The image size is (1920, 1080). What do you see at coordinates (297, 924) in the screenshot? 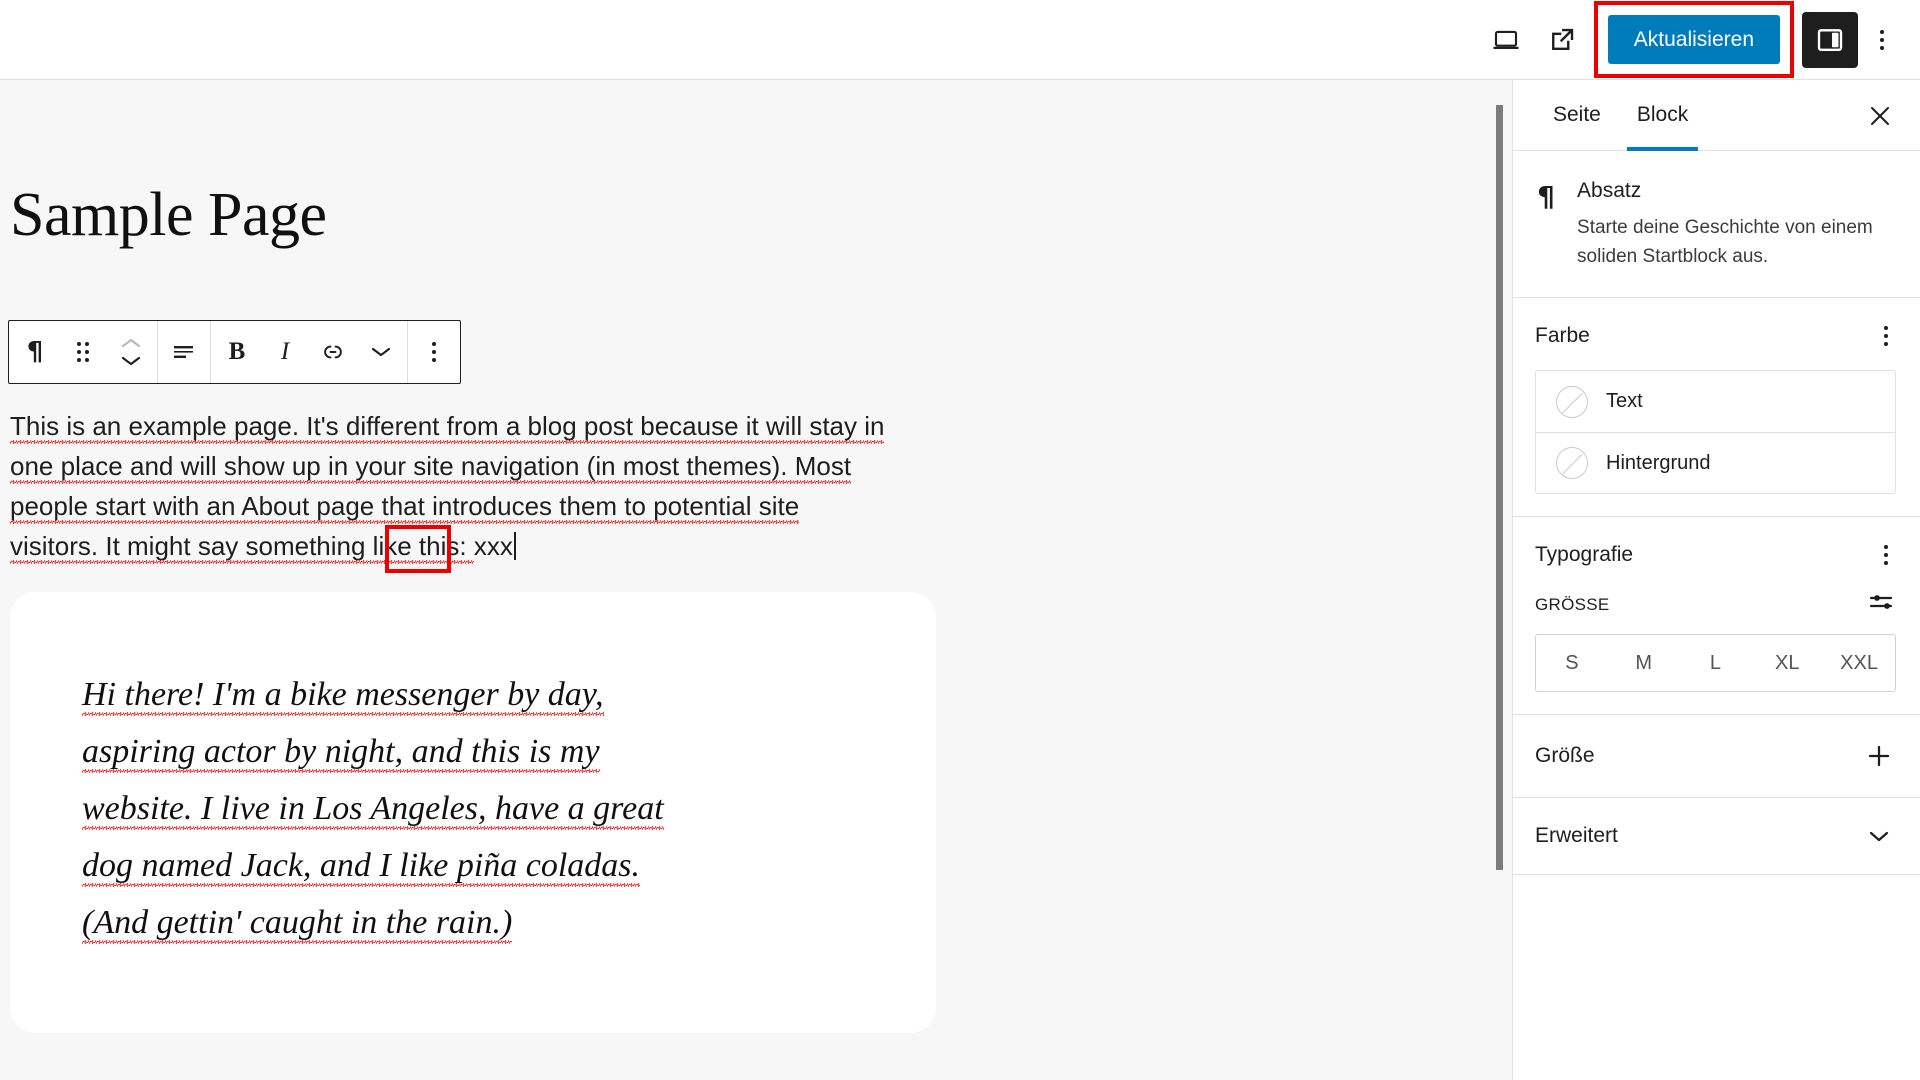
I see `quote-line-5: (And gettin' caught in the rain.)` at bounding box center [297, 924].